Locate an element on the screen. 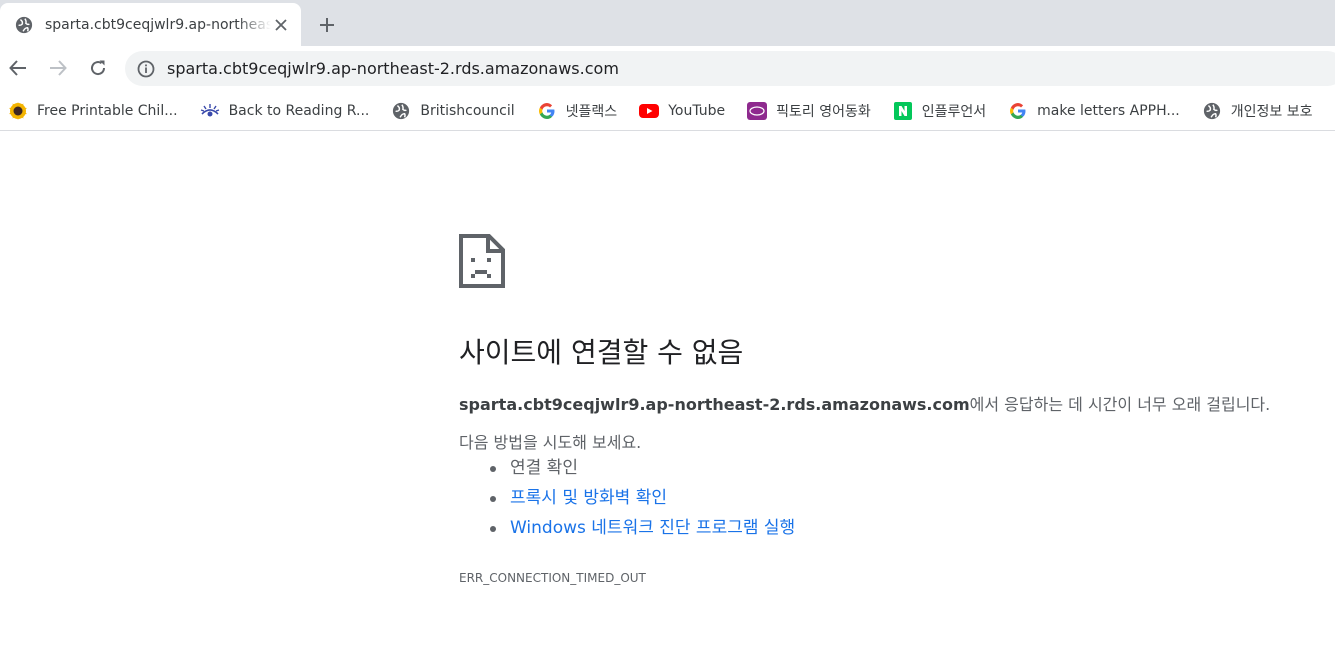 The height and width of the screenshot is (654, 1335). sad-document-icon is located at coordinates (482, 261).